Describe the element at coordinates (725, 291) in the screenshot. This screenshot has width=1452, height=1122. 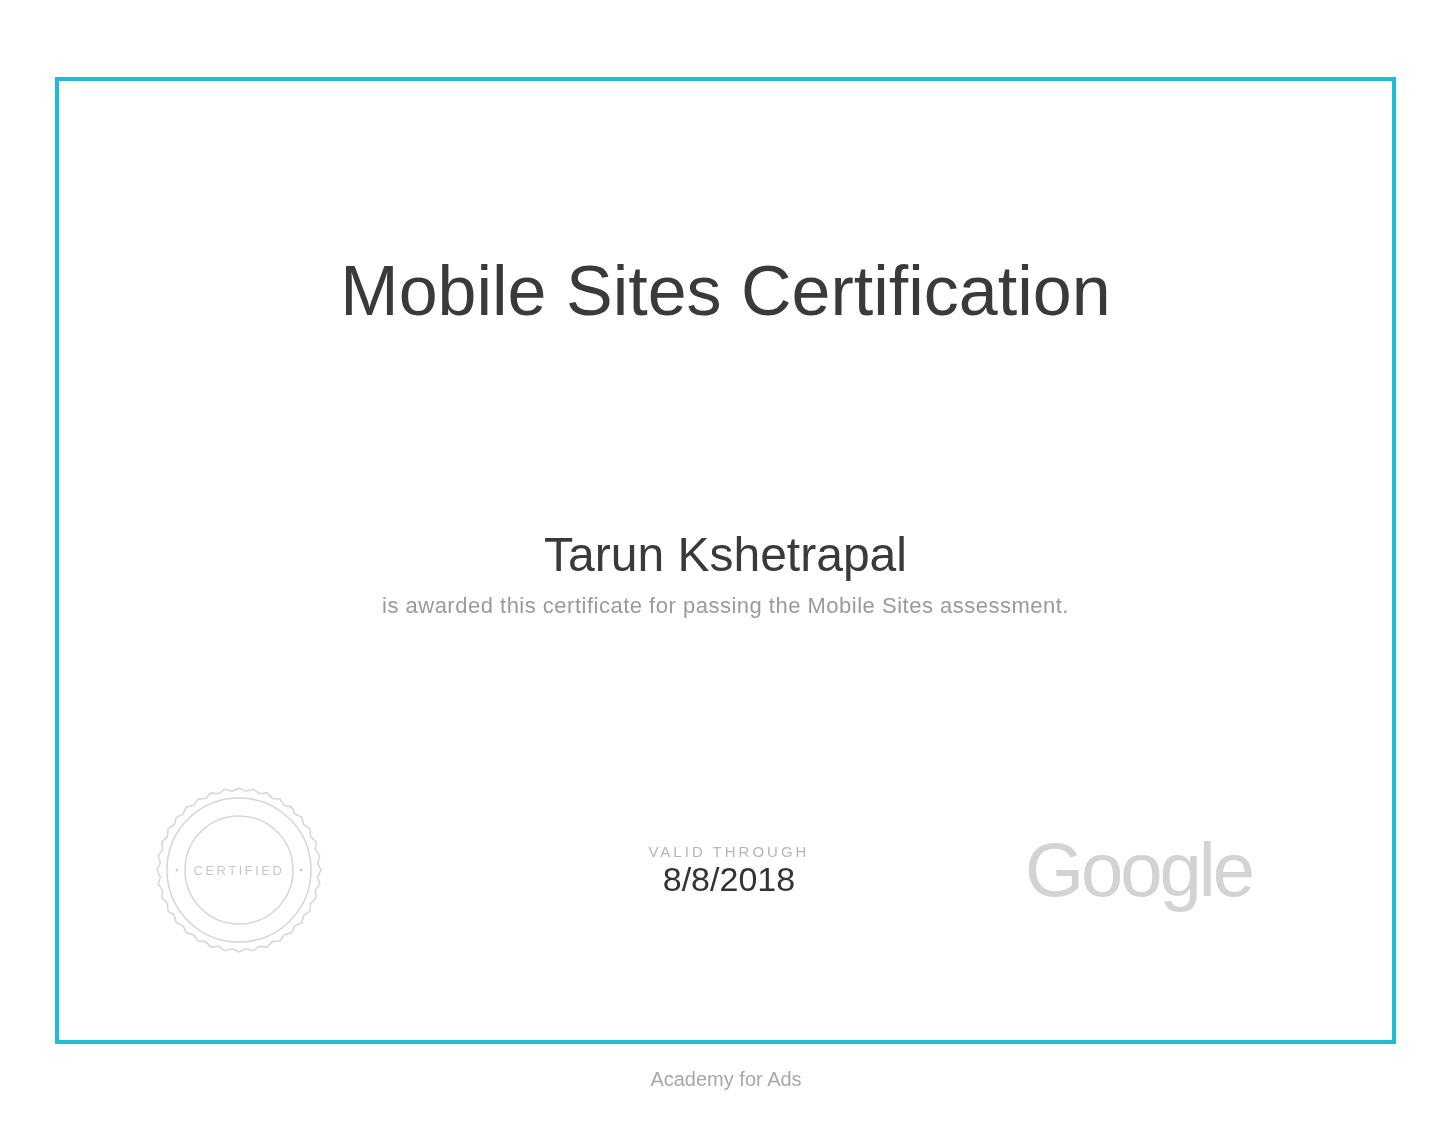
I see `certificate-title: Mobile Sites Certification` at that location.